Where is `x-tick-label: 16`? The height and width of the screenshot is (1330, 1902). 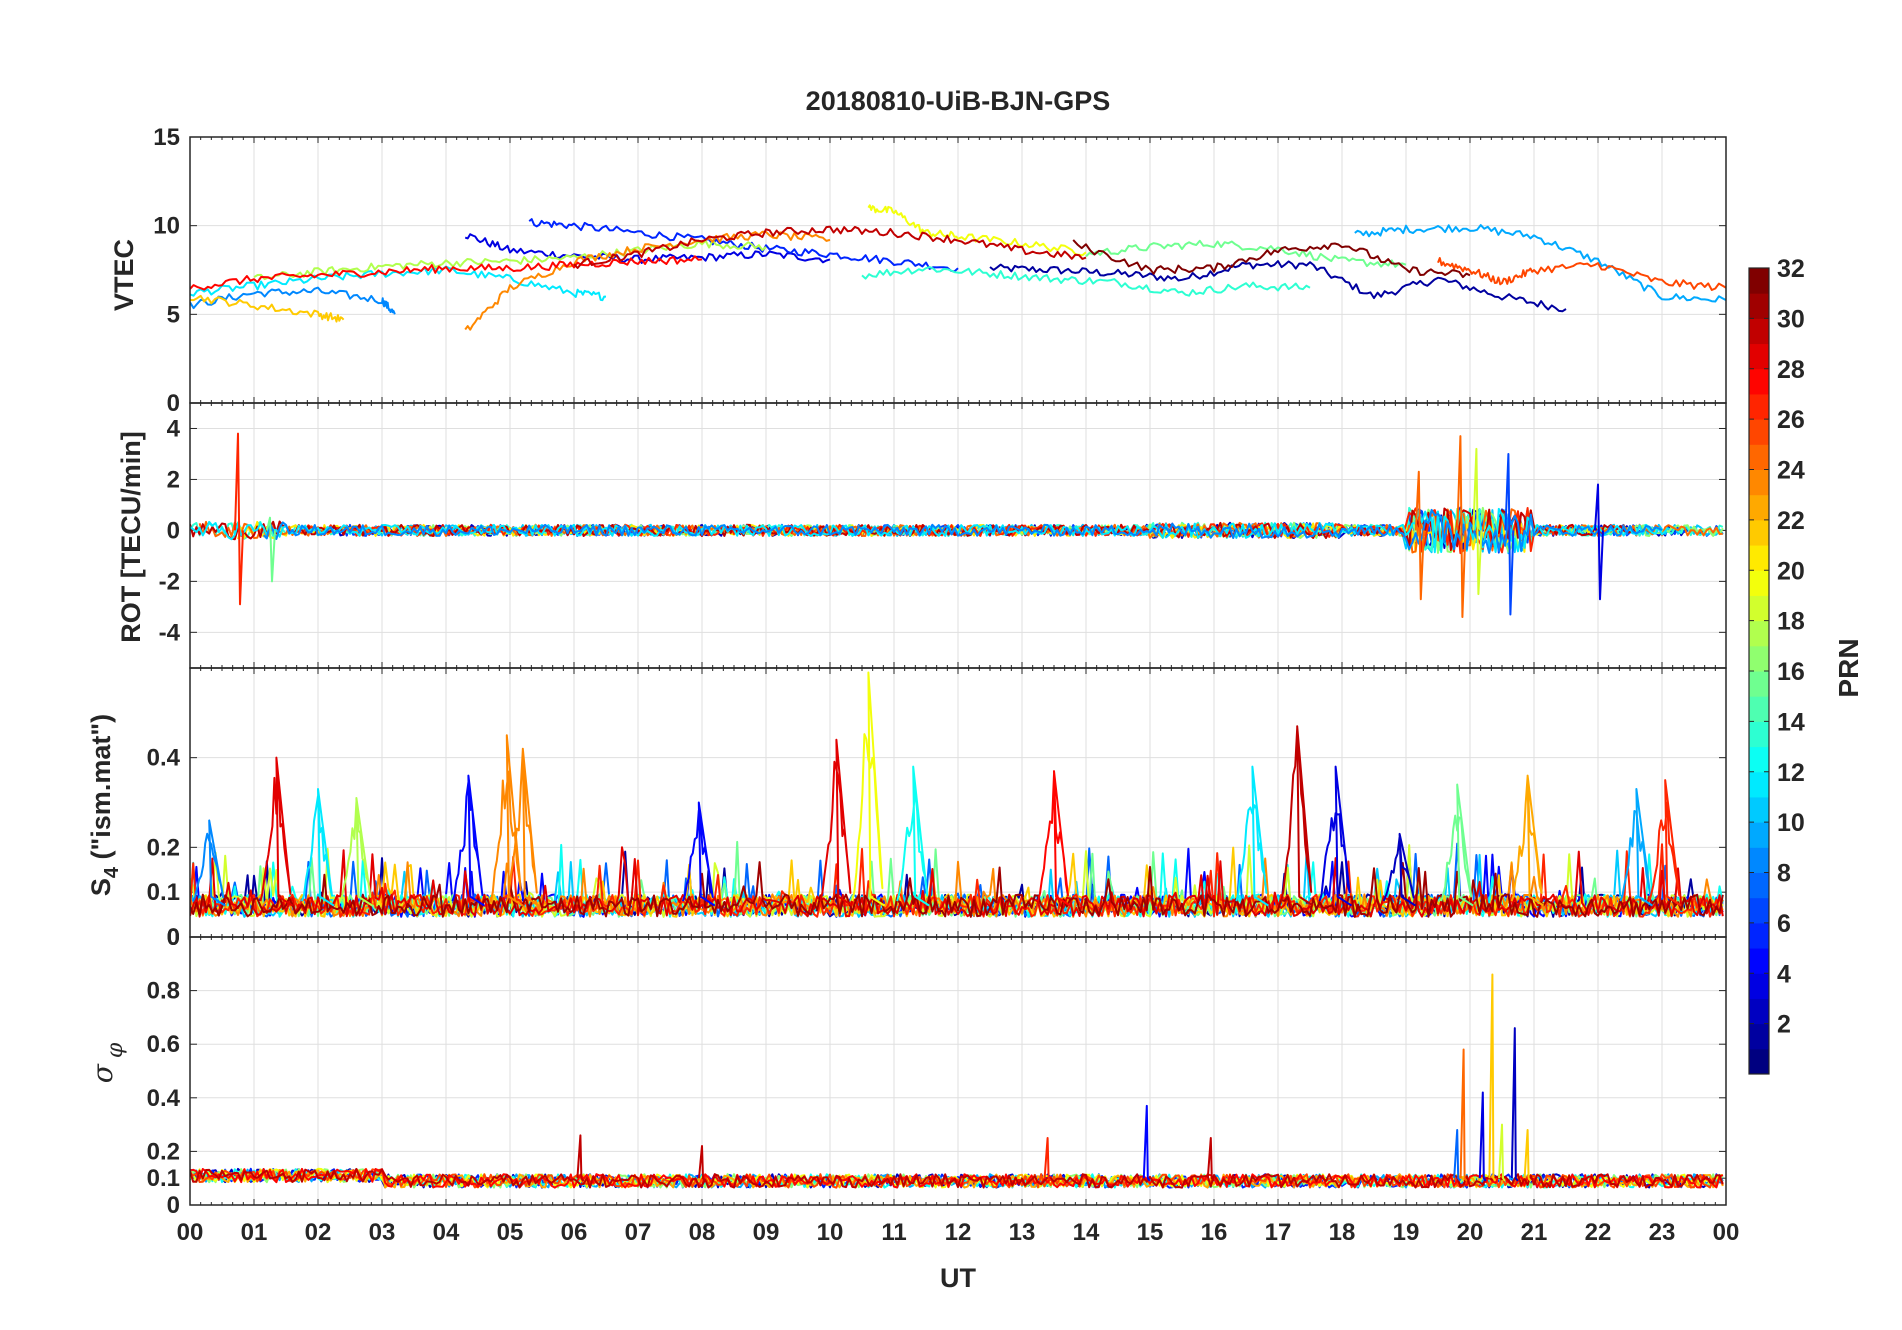 x-tick-label: 16 is located at coordinates (1214, 1232).